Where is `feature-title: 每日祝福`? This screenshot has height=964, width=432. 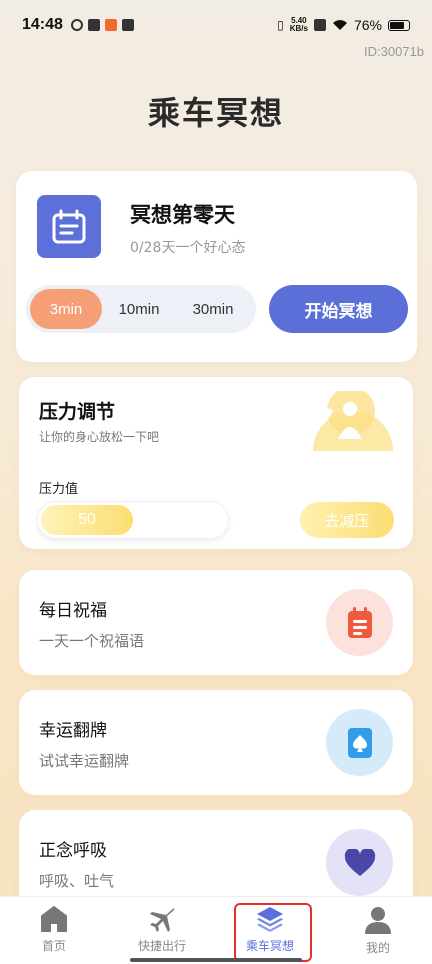
feature-title: 每日祝福 is located at coordinates (73, 611).